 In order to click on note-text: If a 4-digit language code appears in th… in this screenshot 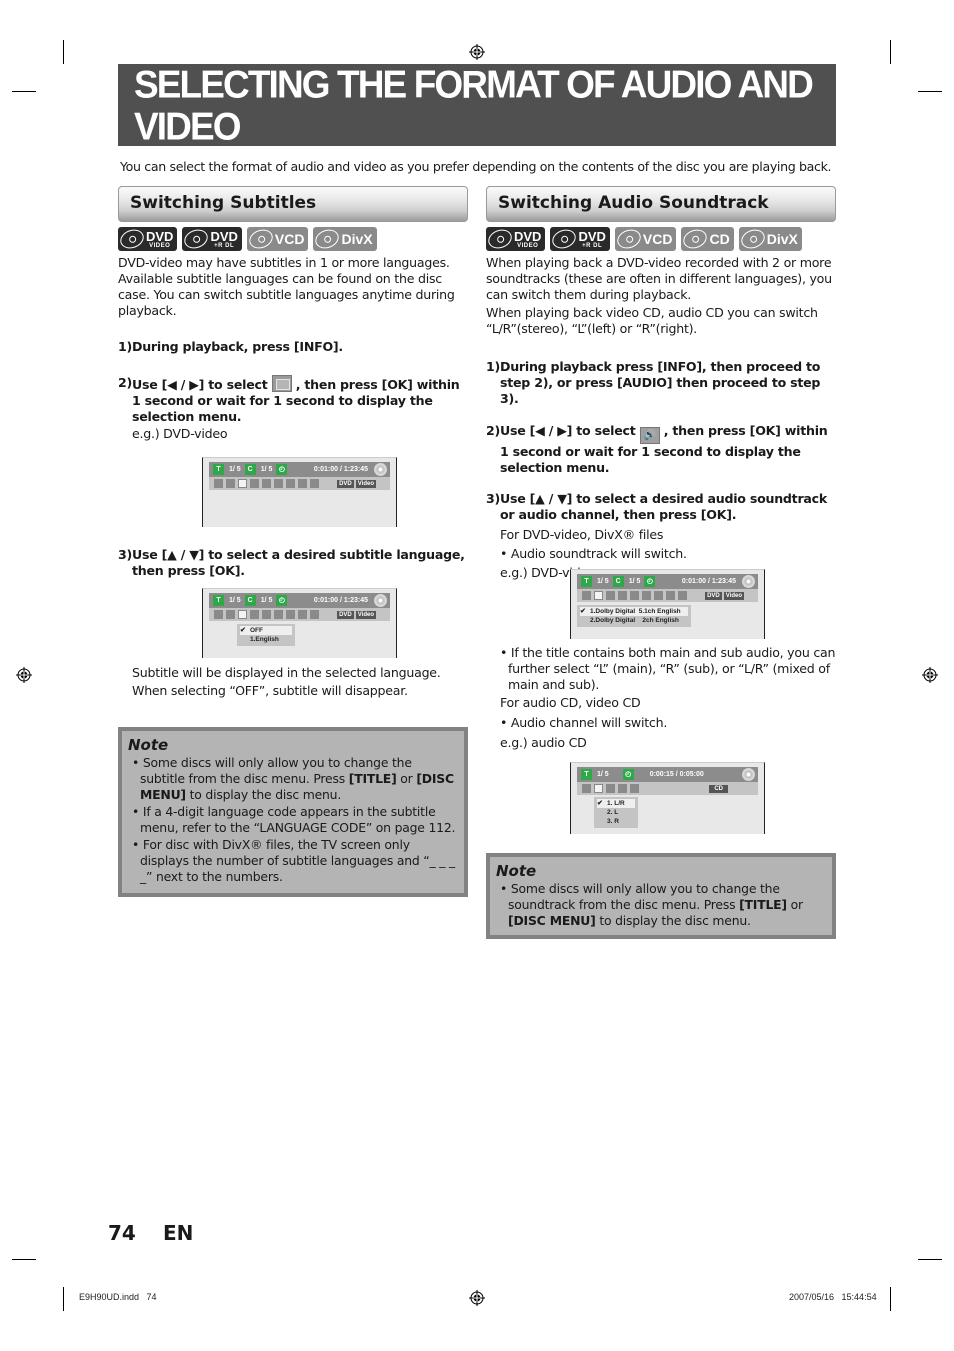, I will do `click(298, 819)`.